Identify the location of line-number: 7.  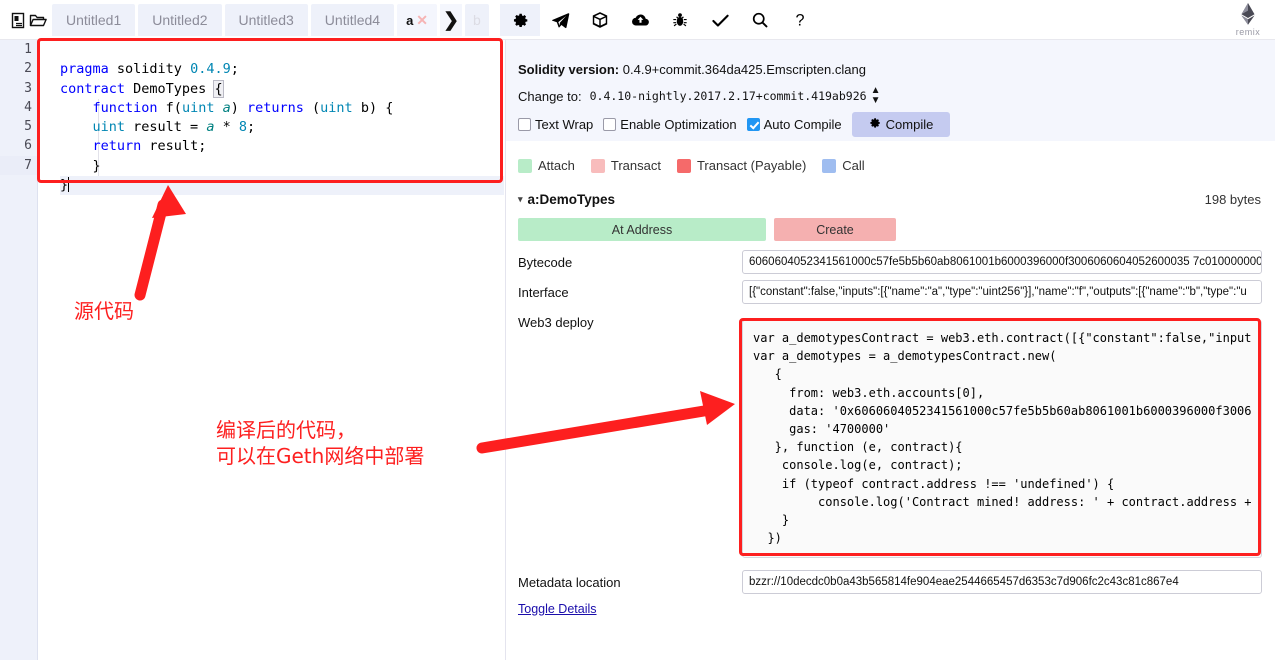
(28, 165).